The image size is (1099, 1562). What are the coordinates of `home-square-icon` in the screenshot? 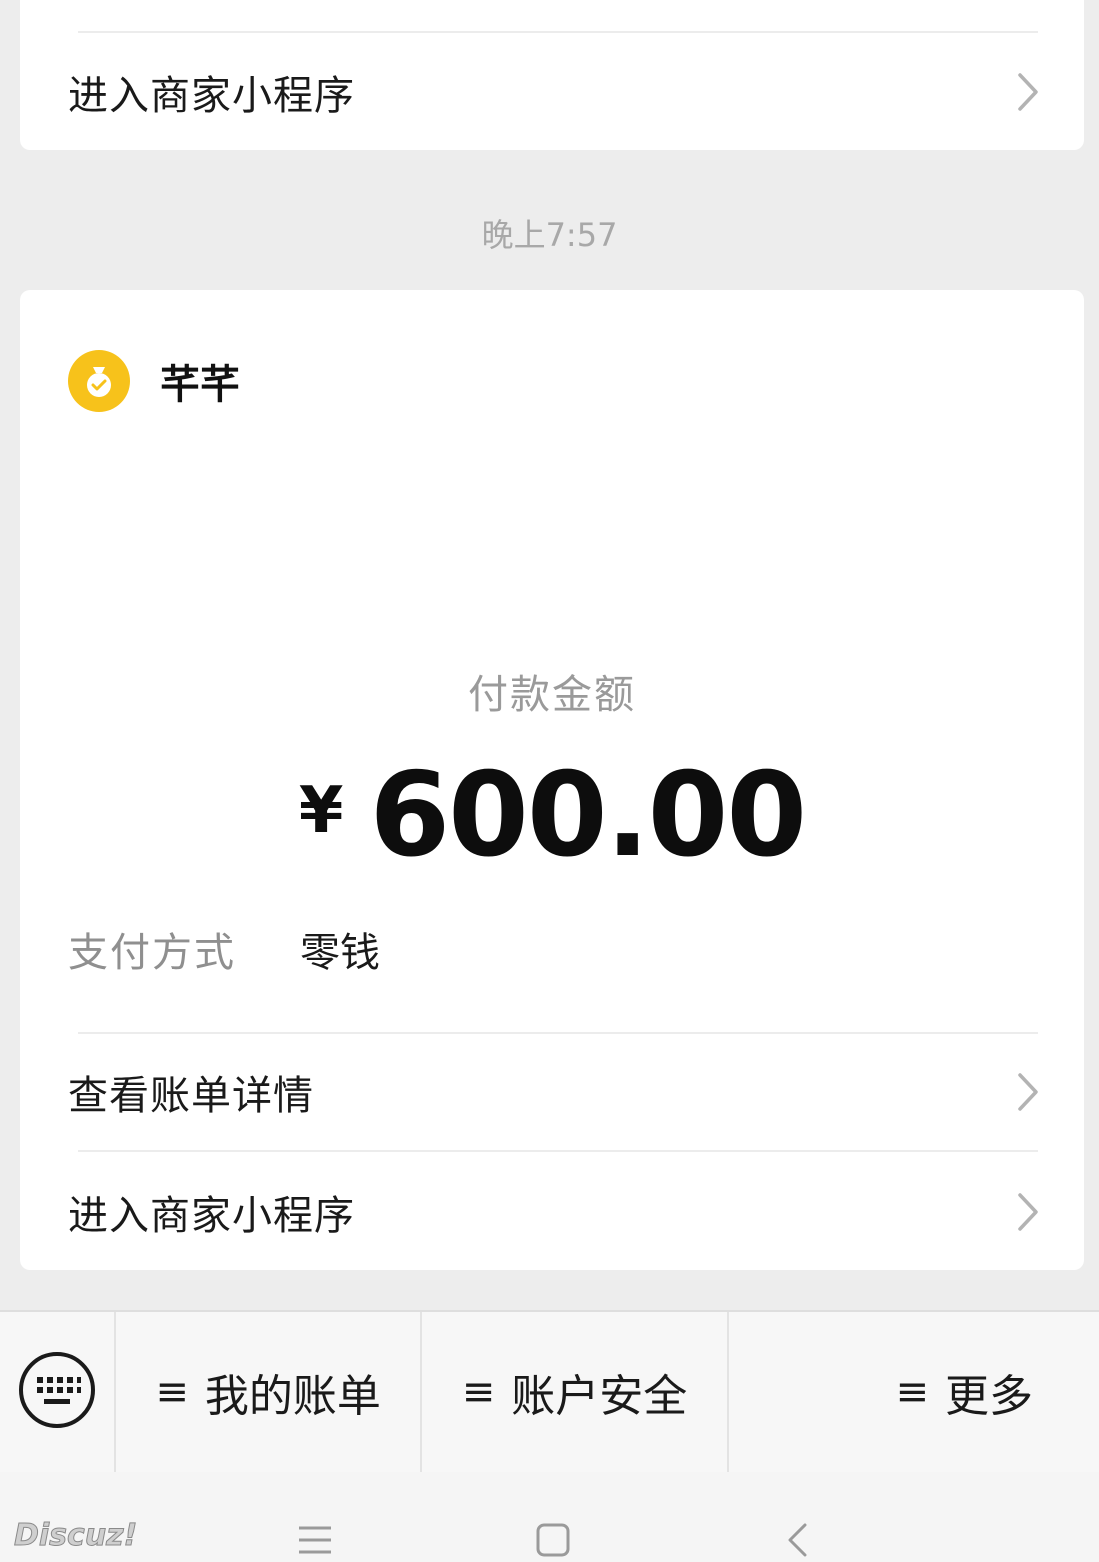 It's located at (553, 1542).